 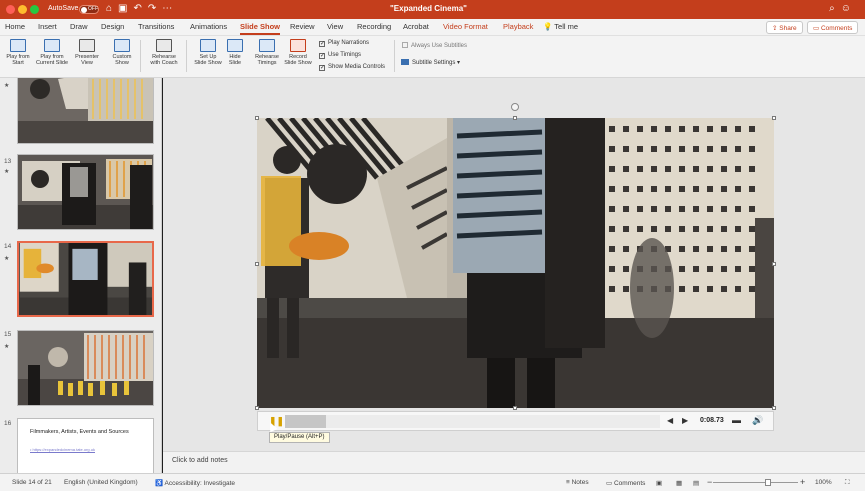 What do you see at coordinates (112, 8) in the screenshot?
I see `home-icon: ⌂` at bounding box center [112, 8].